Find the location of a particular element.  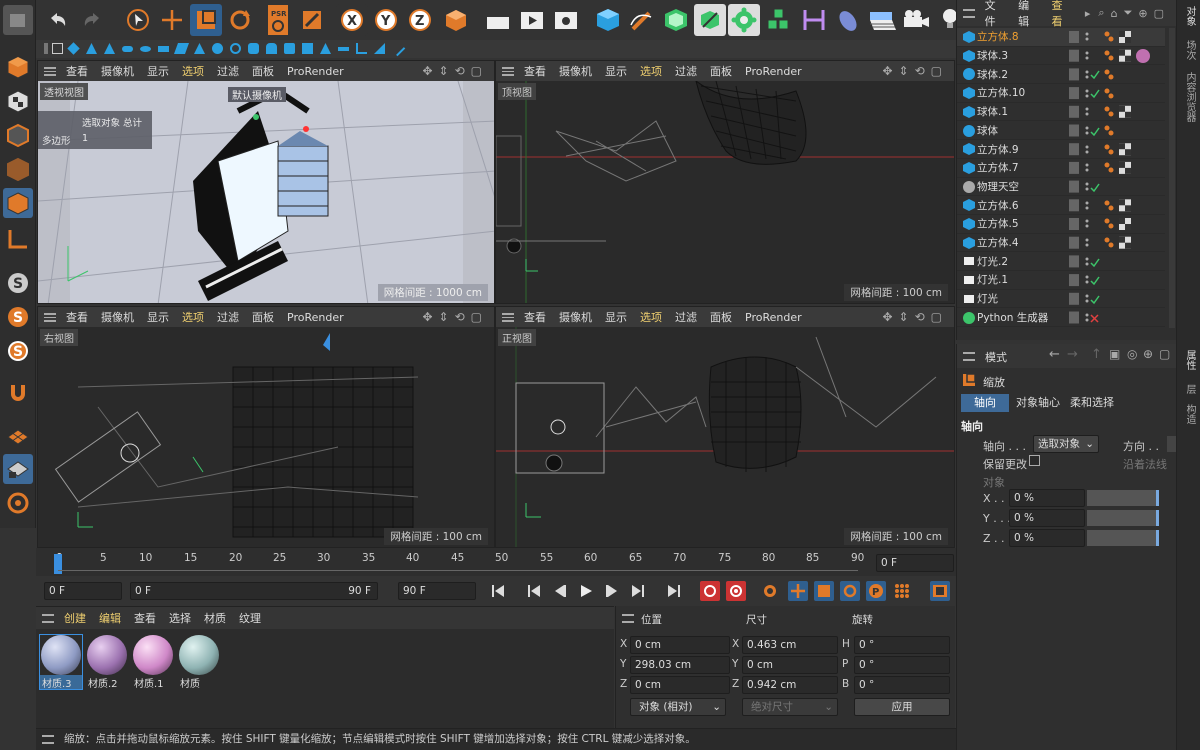

lock-icon: ▢ is located at coordinates (1159, 13).